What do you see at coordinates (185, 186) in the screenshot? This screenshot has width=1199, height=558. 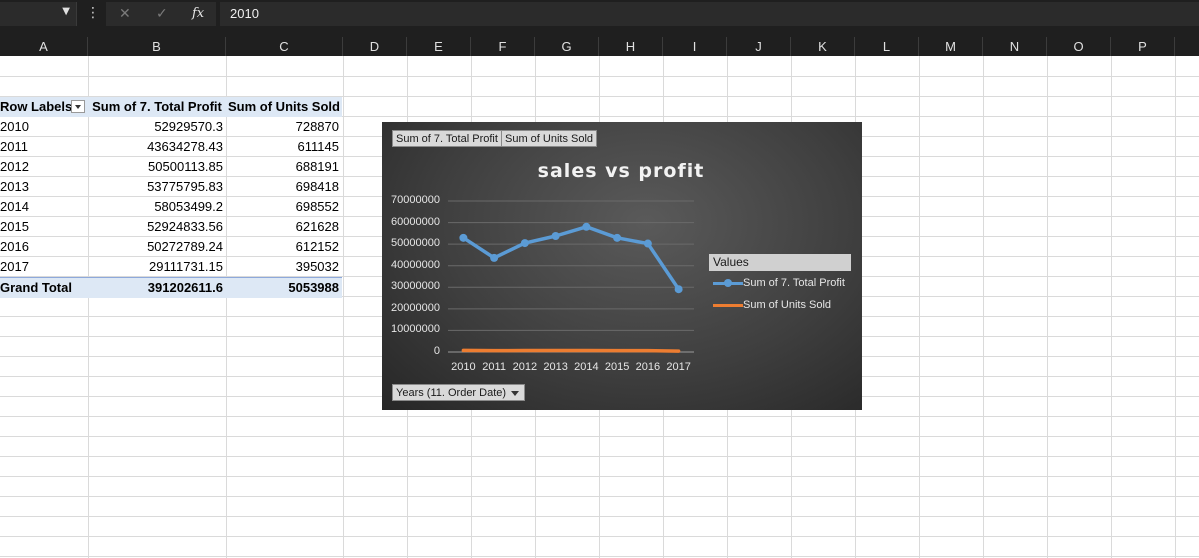 I see `profit-value: 53775795.83` at bounding box center [185, 186].